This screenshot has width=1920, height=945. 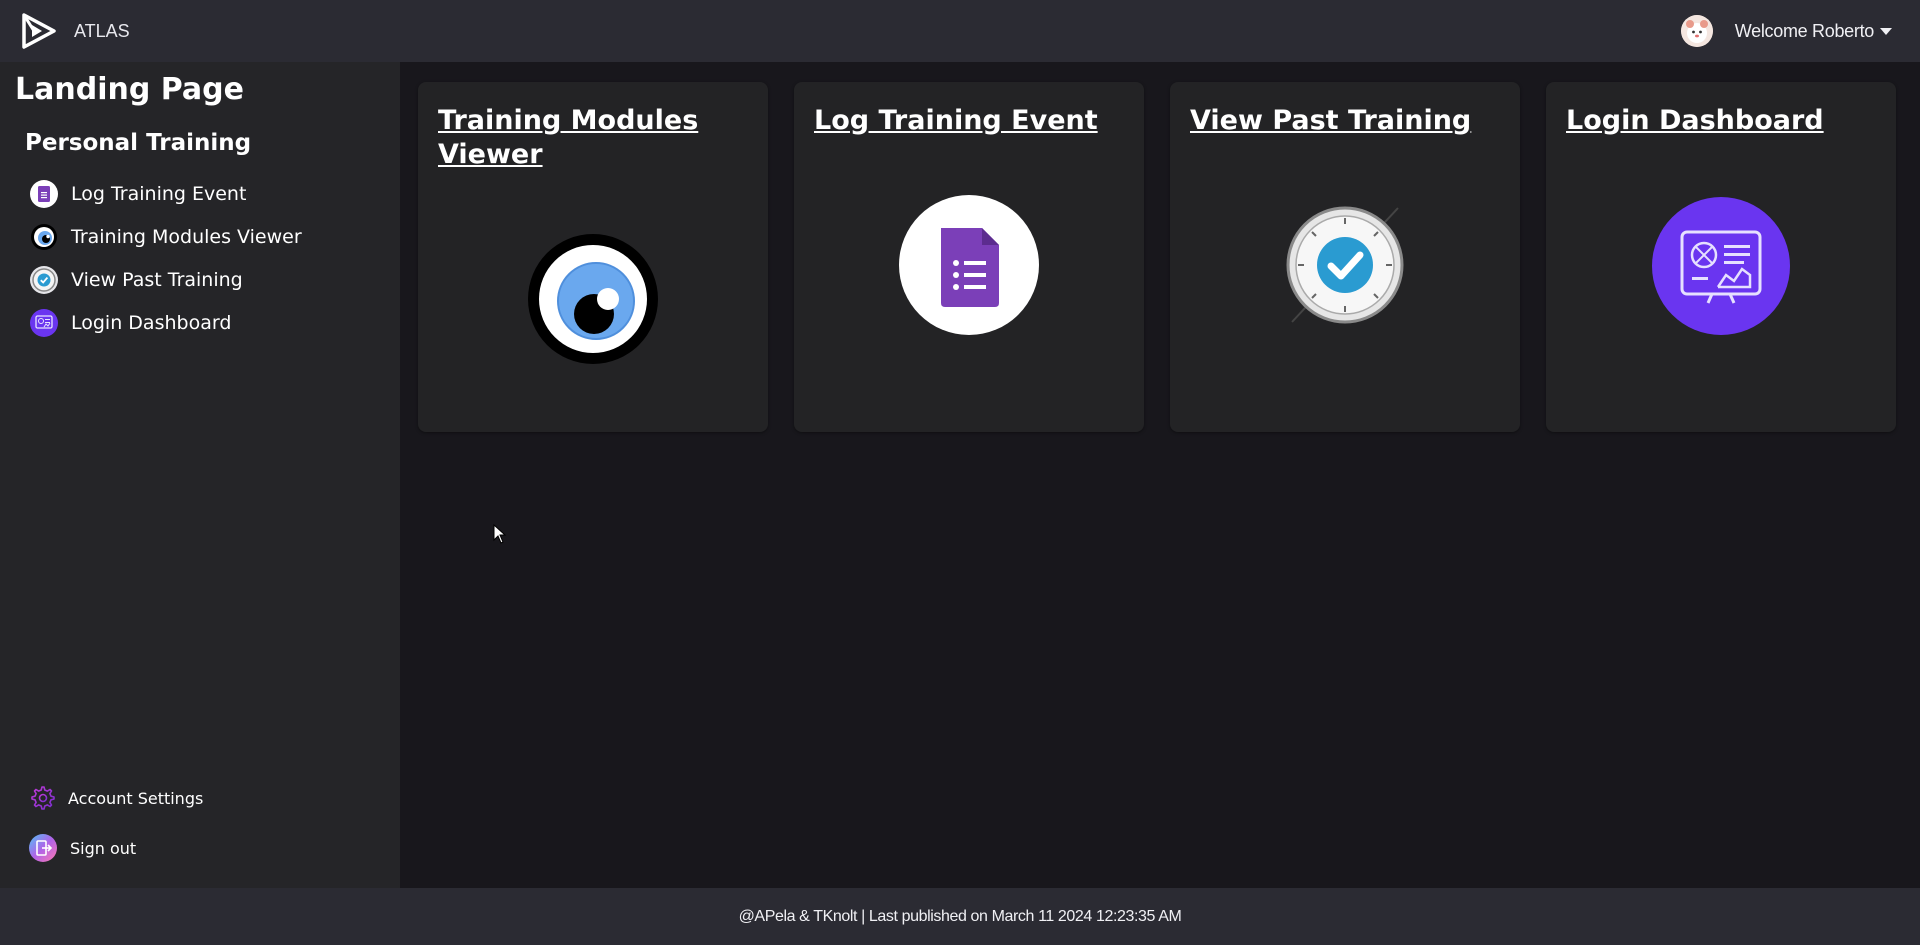 What do you see at coordinates (157, 279) in the screenshot?
I see `sidebar-item-label: View Past Training` at bounding box center [157, 279].